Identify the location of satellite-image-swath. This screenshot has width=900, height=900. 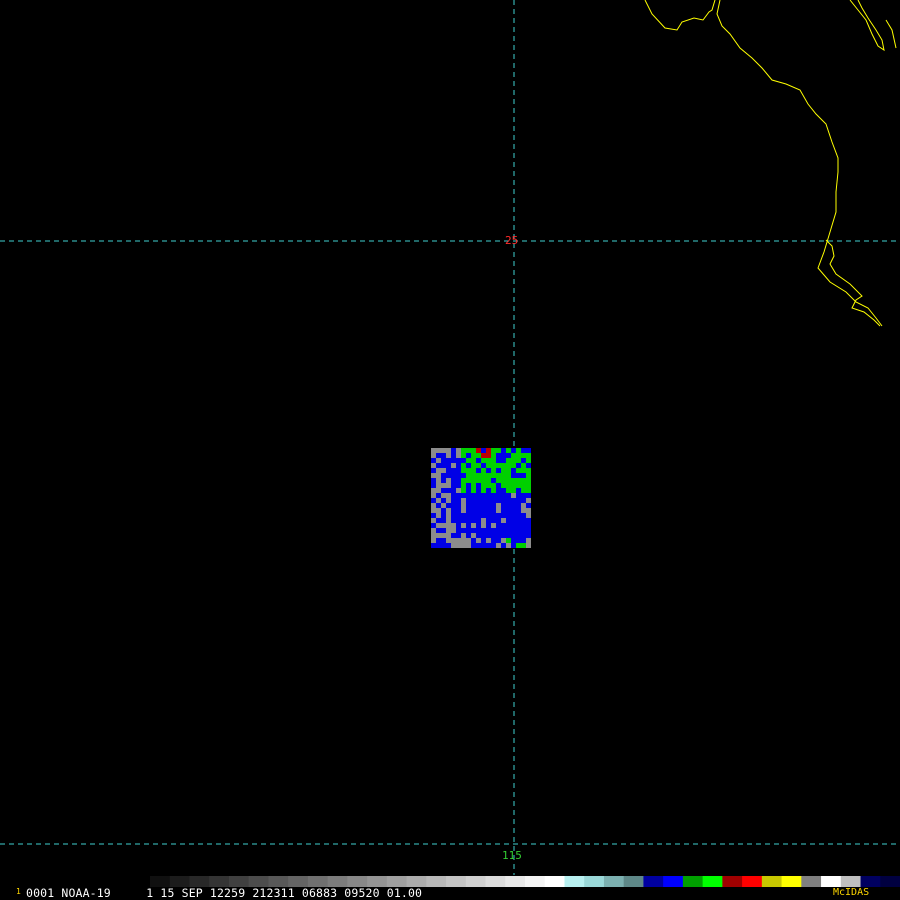
(481, 498).